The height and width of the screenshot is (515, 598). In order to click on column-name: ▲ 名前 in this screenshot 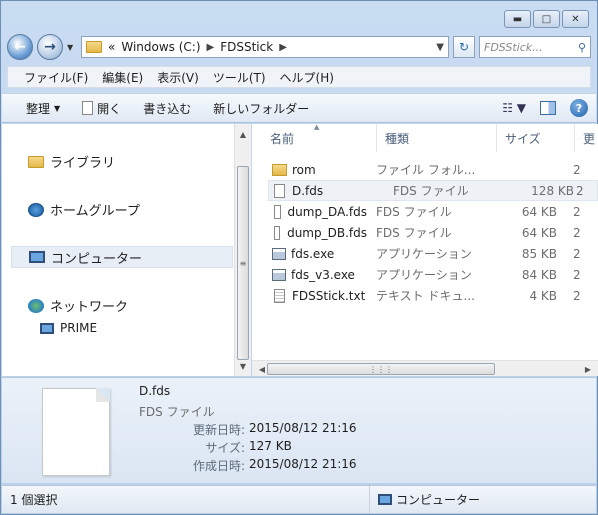, I will do `click(314, 138)`.